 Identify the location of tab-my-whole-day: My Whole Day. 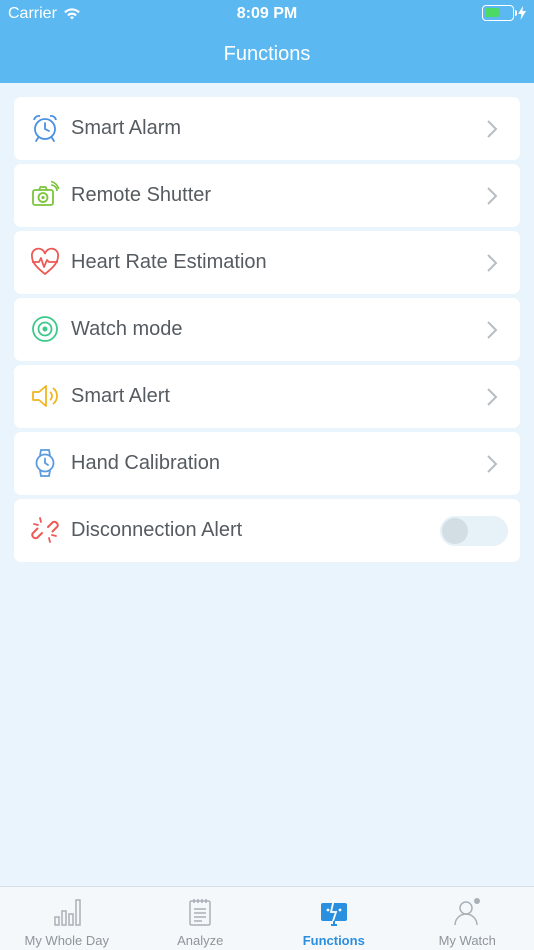
(67, 918).